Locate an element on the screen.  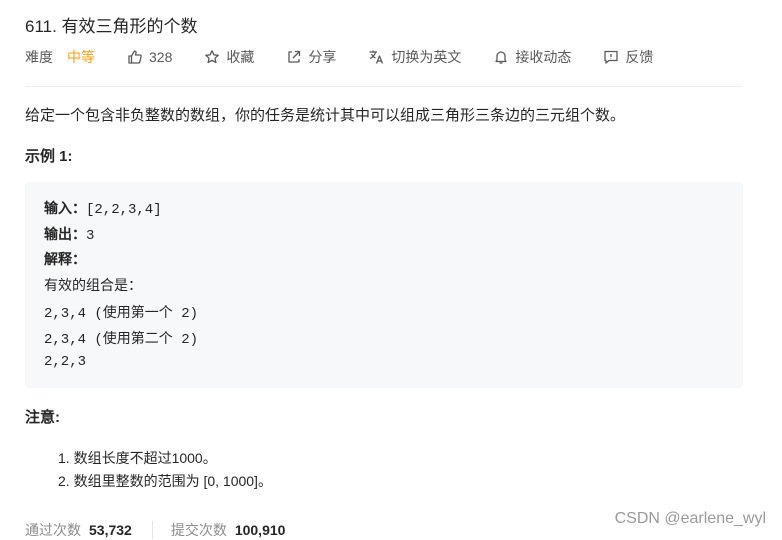
example-combo-line: 2,3,4 (使用第一个 2) is located at coordinates (121, 314).